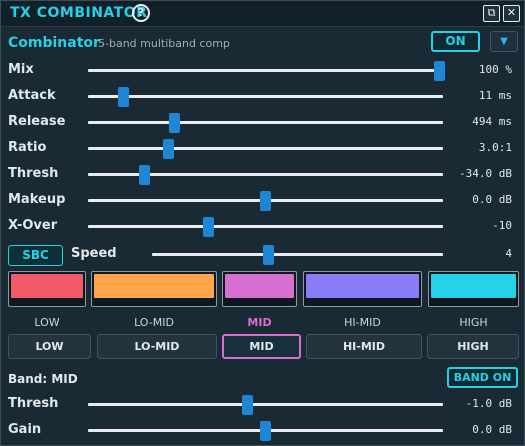  Describe the element at coordinates (268, 255) in the screenshot. I see `speed-slider-thumb` at that location.